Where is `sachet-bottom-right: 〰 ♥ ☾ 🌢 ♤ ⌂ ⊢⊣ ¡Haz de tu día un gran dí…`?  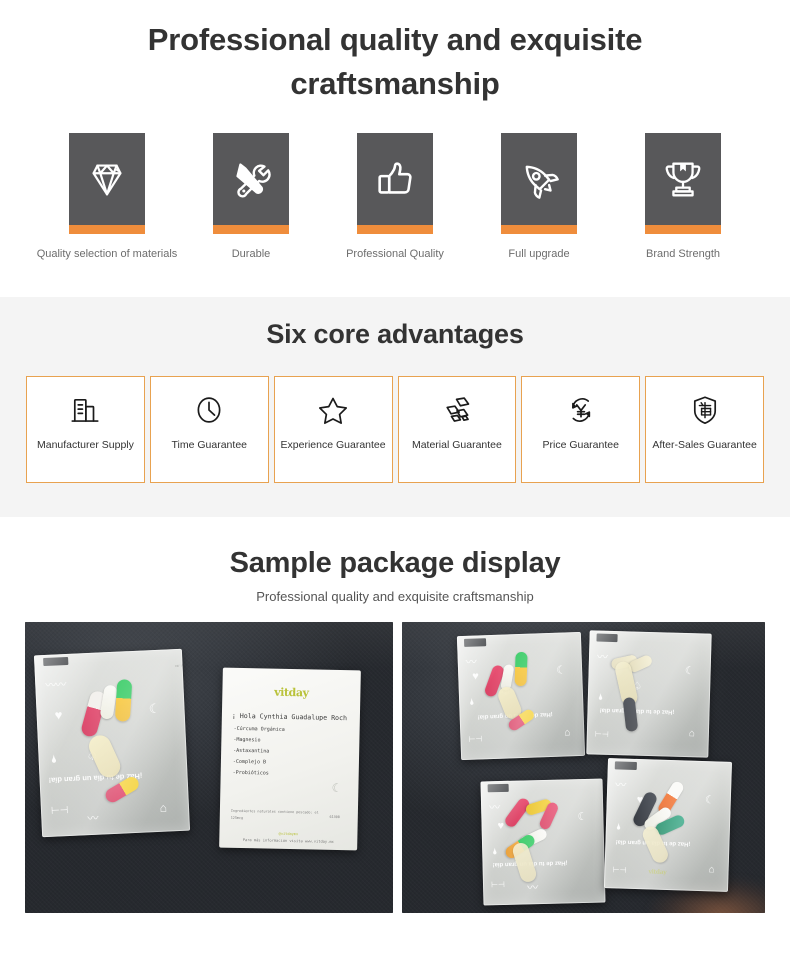
sachet-bottom-right: 〰 ♥ ☾ 🌢 ♤ ⌂ ⊢⊣ ¡Haz de tu día un gran dí… is located at coordinates (668, 825).